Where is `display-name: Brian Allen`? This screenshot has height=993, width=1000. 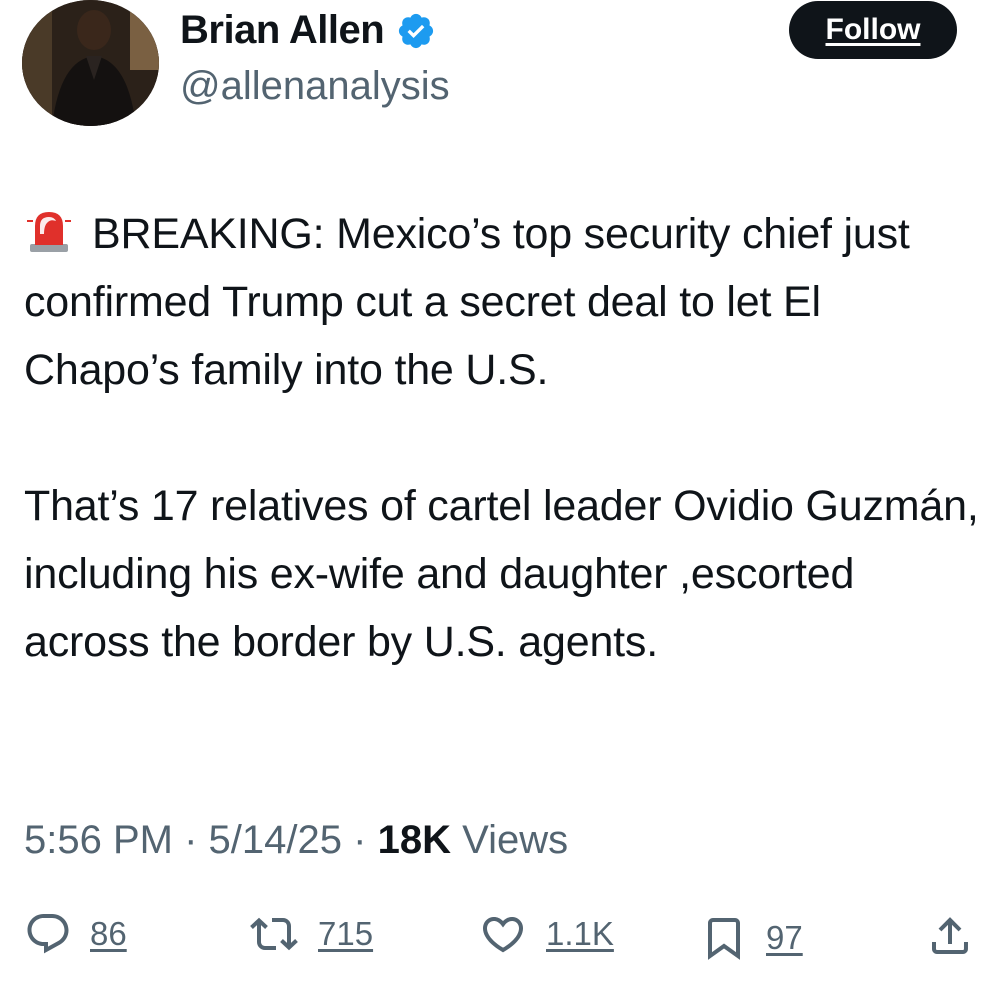 display-name: Brian Allen is located at coordinates (282, 30).